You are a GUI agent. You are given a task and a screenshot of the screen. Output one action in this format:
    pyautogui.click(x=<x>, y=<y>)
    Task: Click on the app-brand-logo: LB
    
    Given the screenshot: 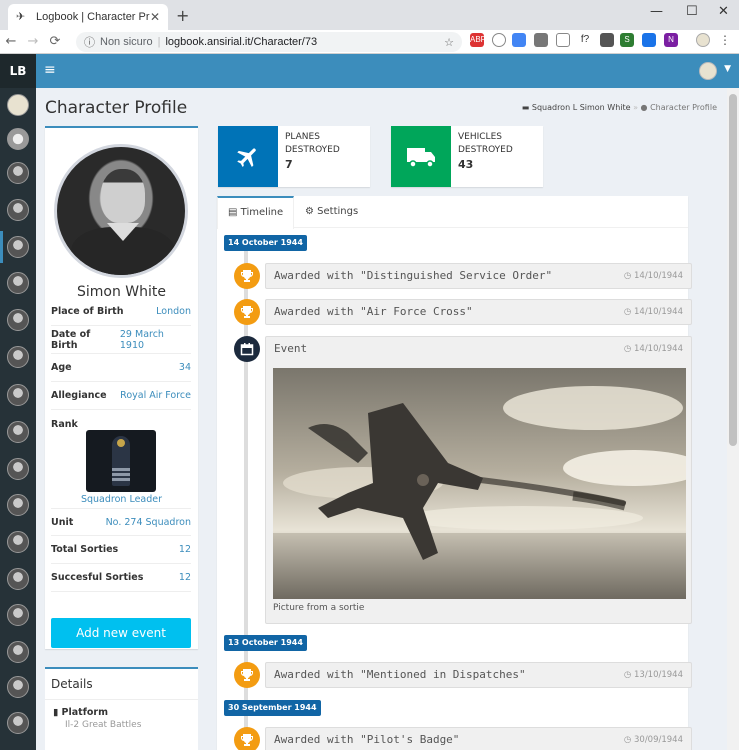 What is the action you would take?
    pyautogui.click(x=18, y=71)
    